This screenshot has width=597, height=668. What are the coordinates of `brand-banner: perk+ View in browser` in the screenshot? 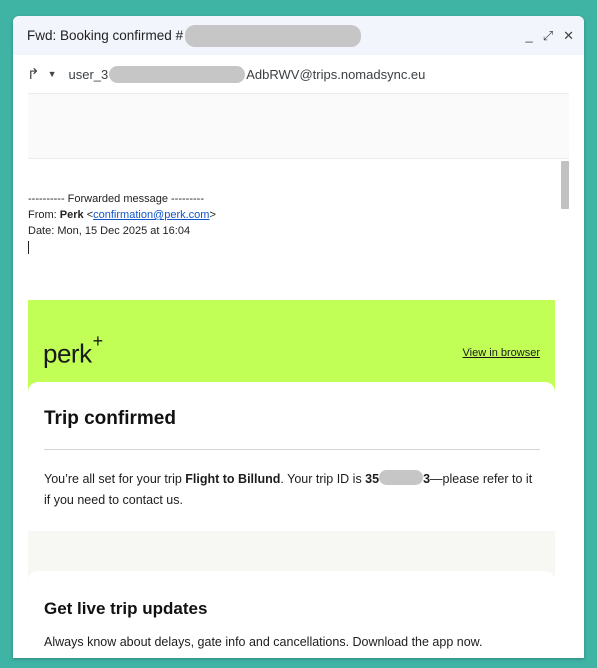 It's located at (291, 346).